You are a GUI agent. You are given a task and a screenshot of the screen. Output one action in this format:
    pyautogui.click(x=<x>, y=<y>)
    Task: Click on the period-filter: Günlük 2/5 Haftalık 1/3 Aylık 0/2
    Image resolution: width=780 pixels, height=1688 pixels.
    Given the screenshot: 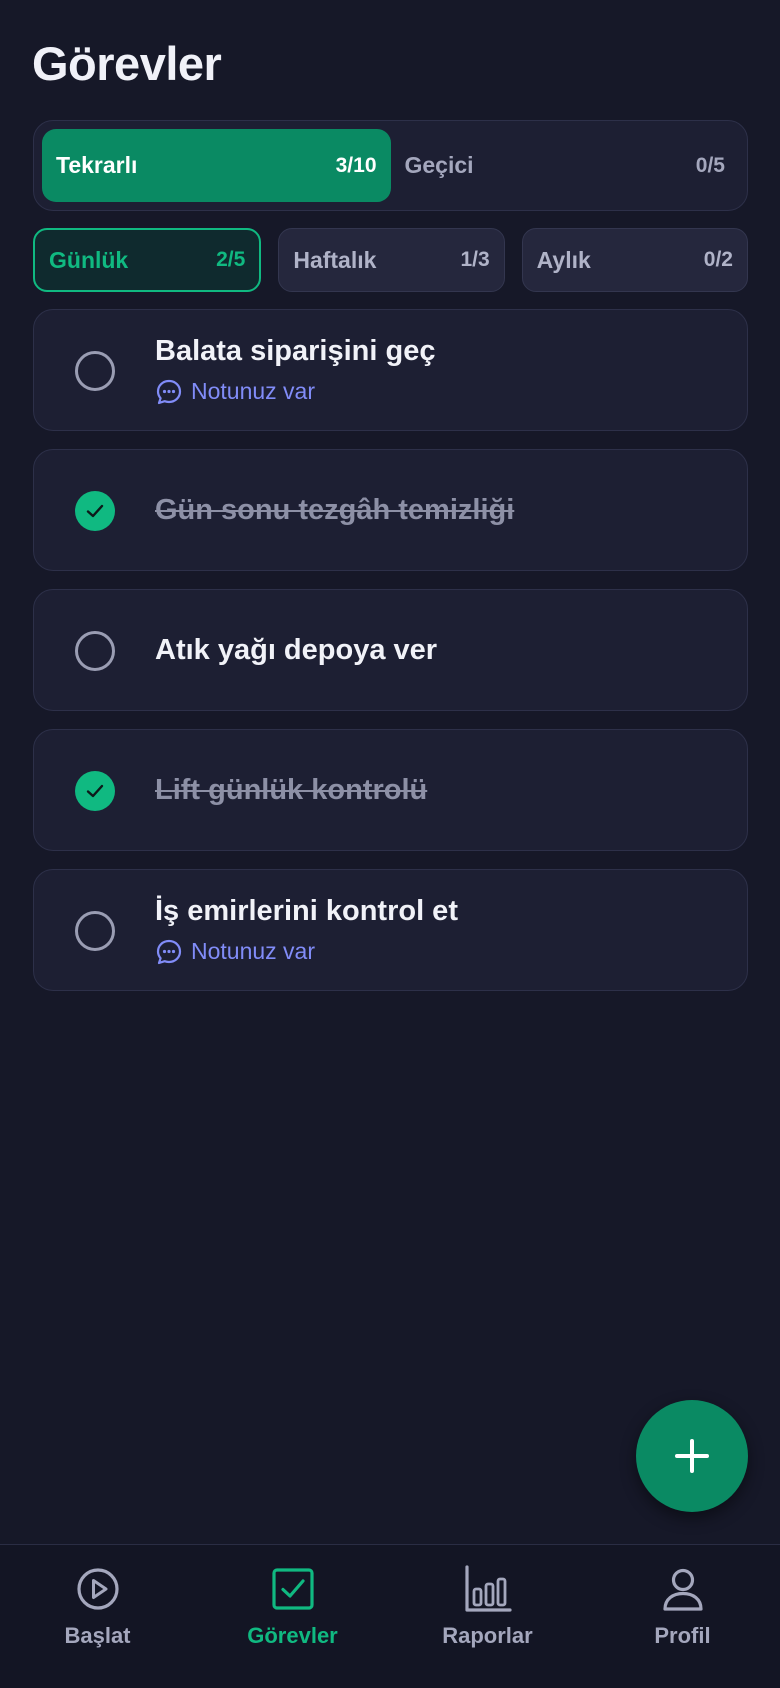 What is the action you would take?
    pyautogui.click(x=390, y=260)
    